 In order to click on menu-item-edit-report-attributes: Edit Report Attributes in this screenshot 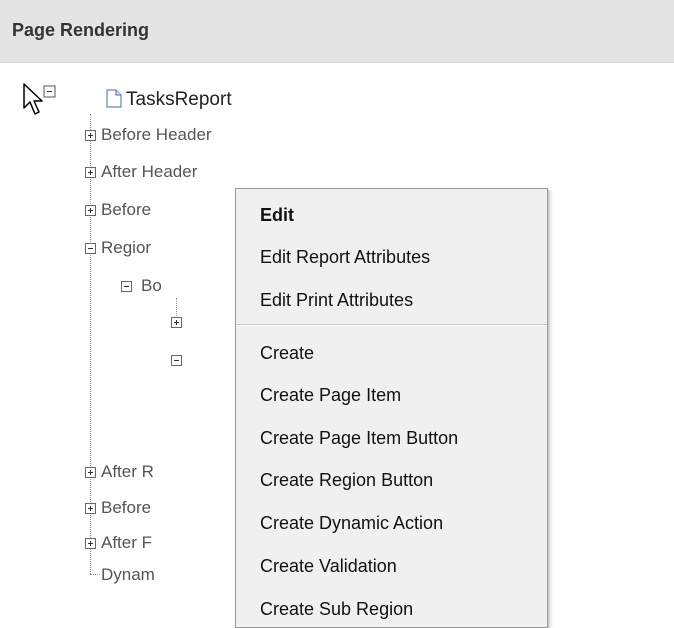, I will do `click(345, 257)`.